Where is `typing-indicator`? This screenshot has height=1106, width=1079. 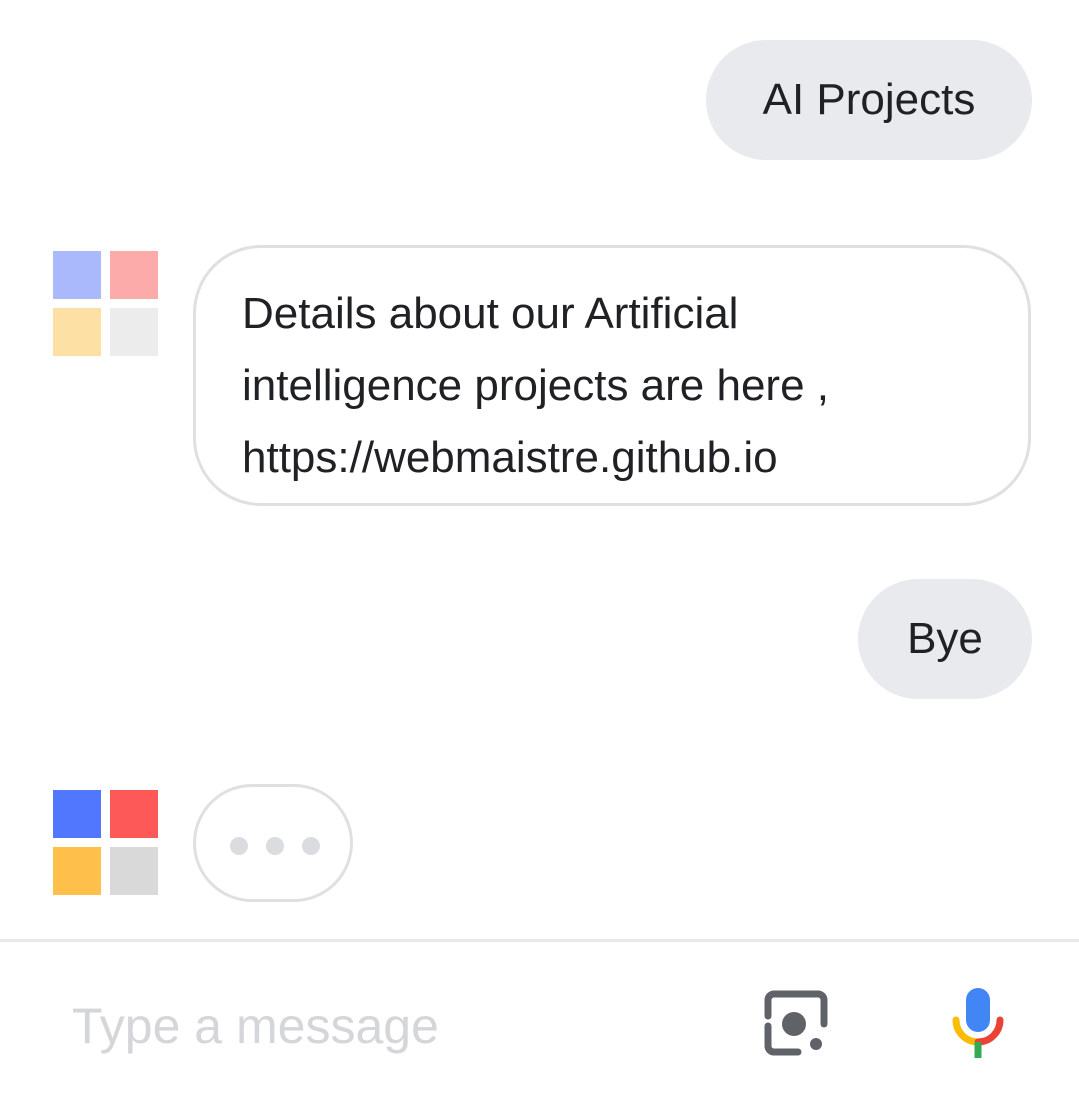
typing-indicator is located at coordinates (273, 843).